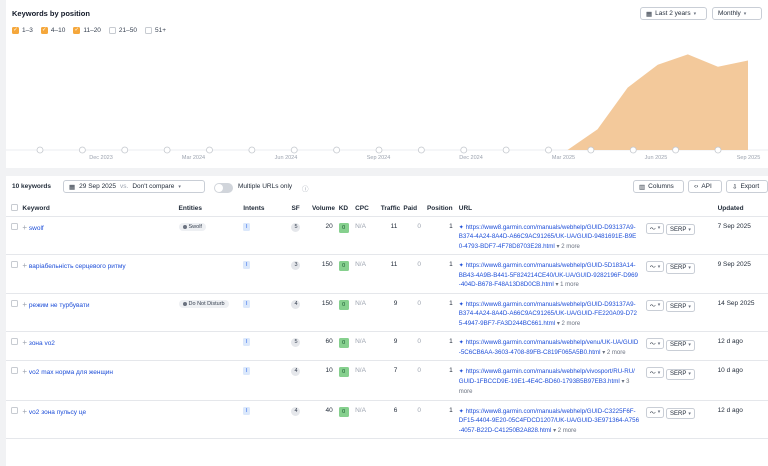 The width and height of the screenshot is (768, 466). What do you see at coordinates (57, 412) in the screenshot?
I see `keyword-link: vo2 зона пульсу це` at bounding box center [57, 412].